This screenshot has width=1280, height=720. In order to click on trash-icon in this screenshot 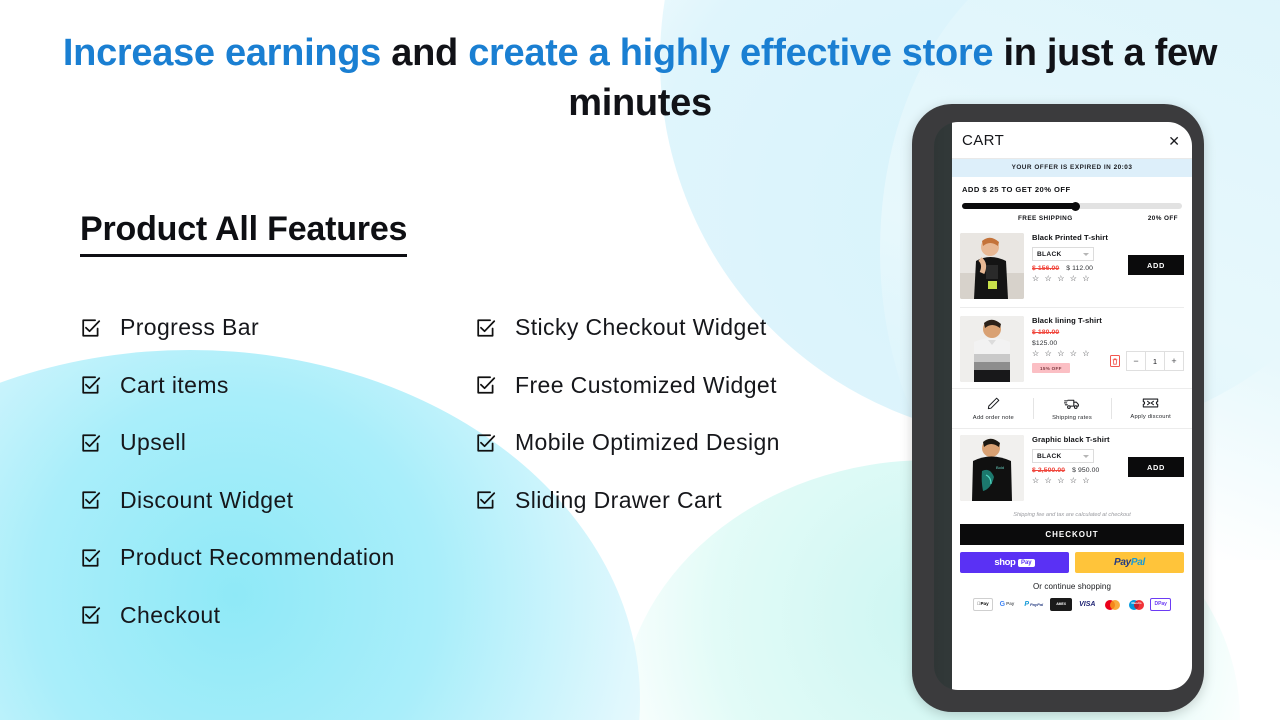, I will do `click(1115, 361)`.